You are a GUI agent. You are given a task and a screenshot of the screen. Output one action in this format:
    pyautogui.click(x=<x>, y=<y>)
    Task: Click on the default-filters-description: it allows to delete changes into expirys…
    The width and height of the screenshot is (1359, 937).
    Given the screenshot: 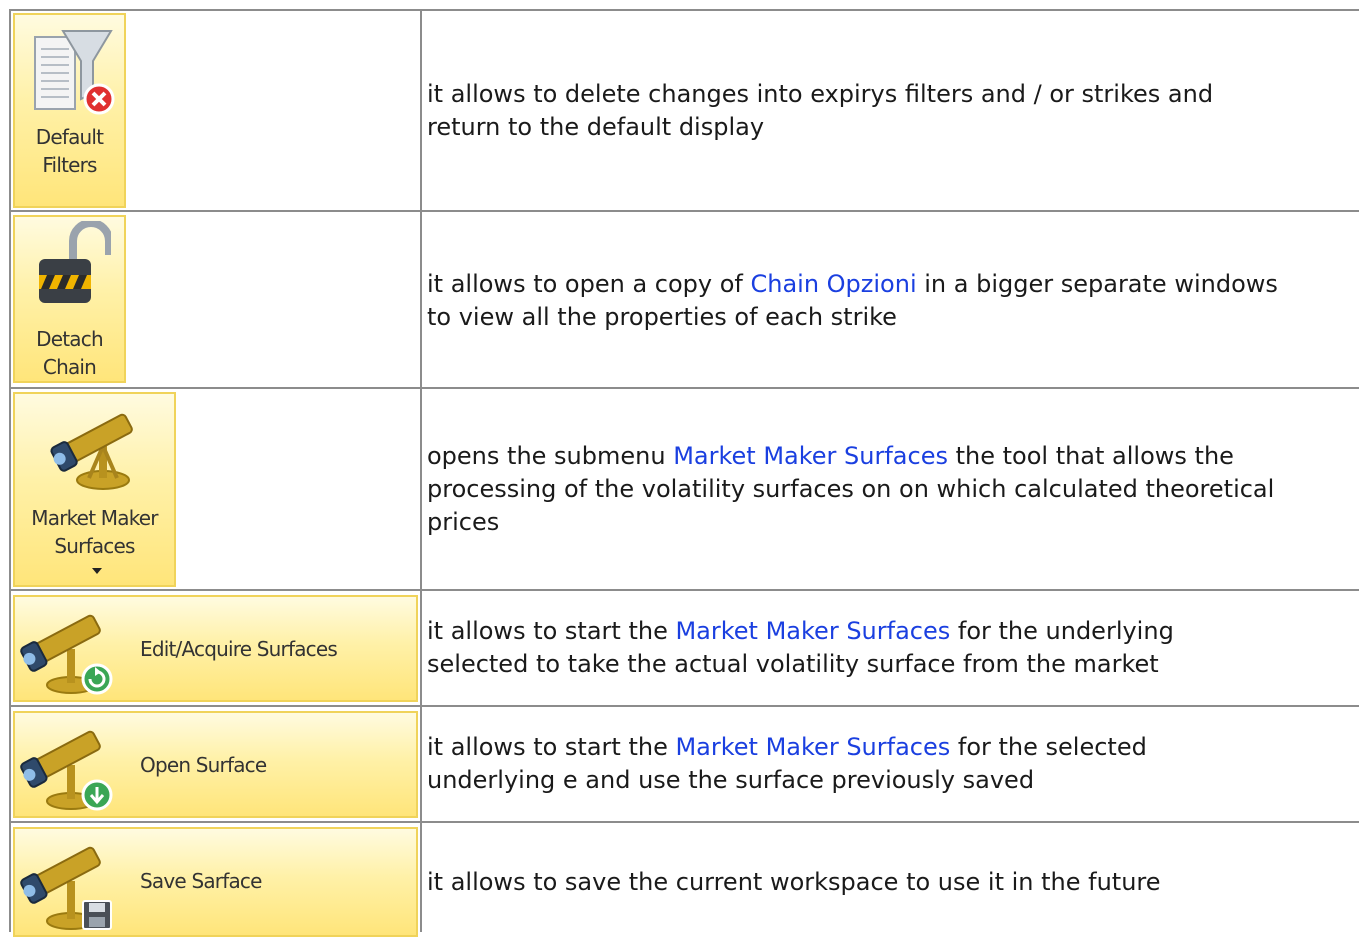 What is the action you would take?
    pyautogui.click(x=893, y=111)
    